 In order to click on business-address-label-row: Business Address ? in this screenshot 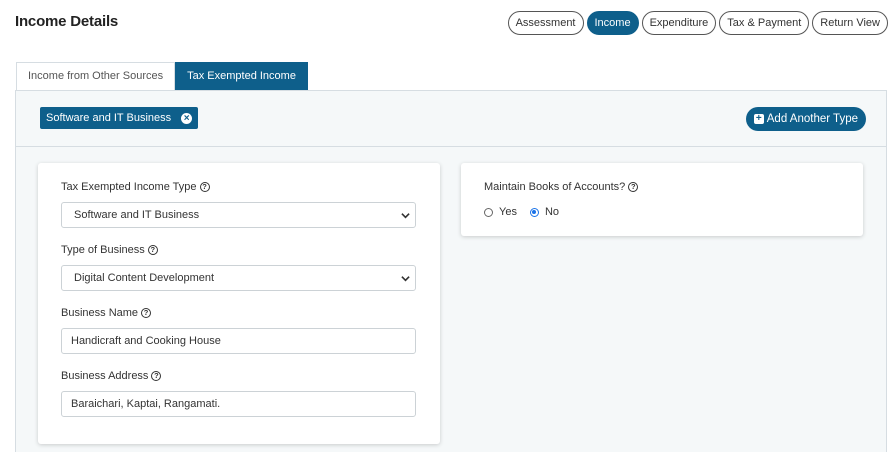, I will do `click(111, 376)`.